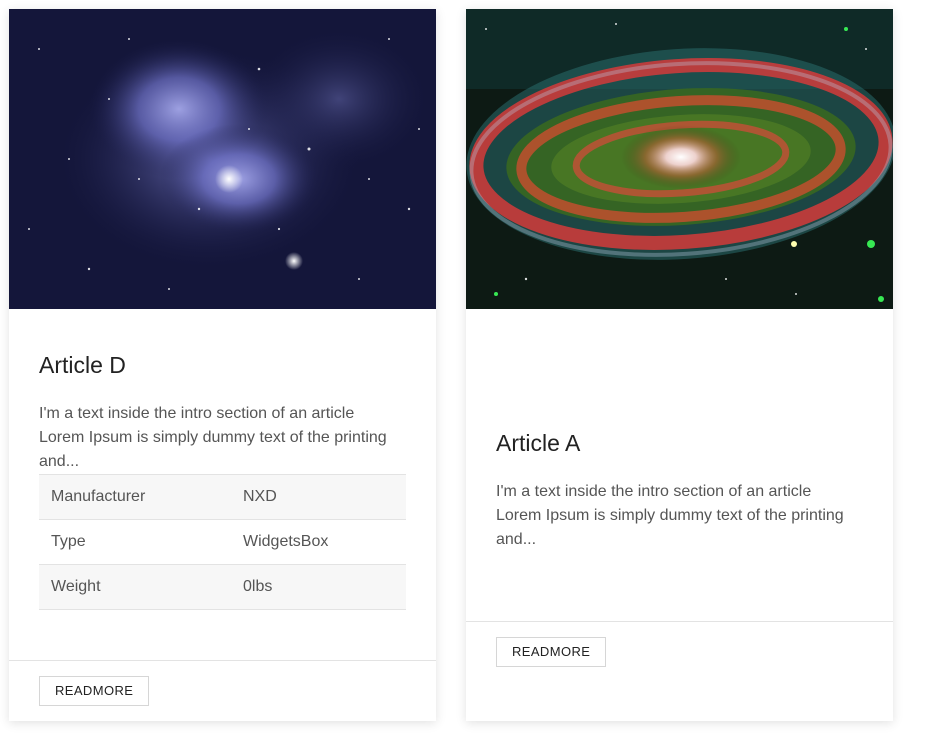 Image resolution: width=952 pixels, height=742 pixels. I want to click on table-row: Weight 0lbs, so click(222, 587).